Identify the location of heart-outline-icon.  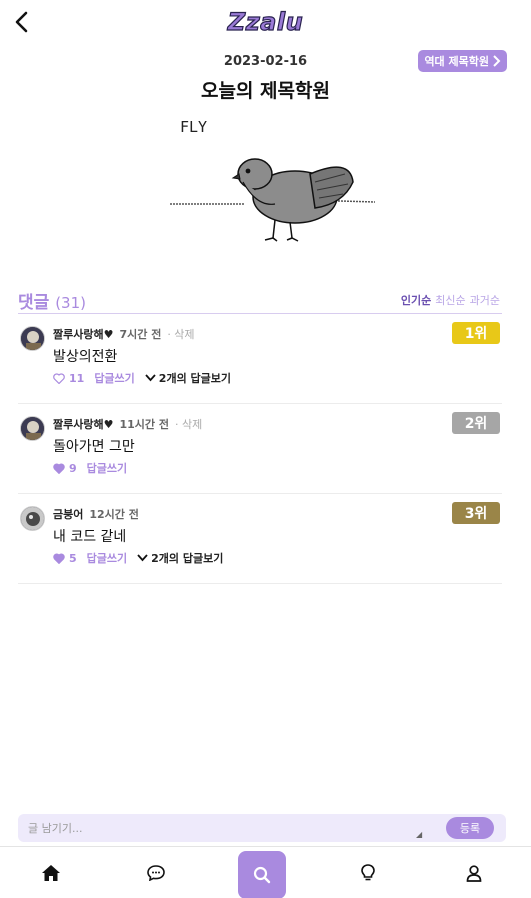
(59, 378).